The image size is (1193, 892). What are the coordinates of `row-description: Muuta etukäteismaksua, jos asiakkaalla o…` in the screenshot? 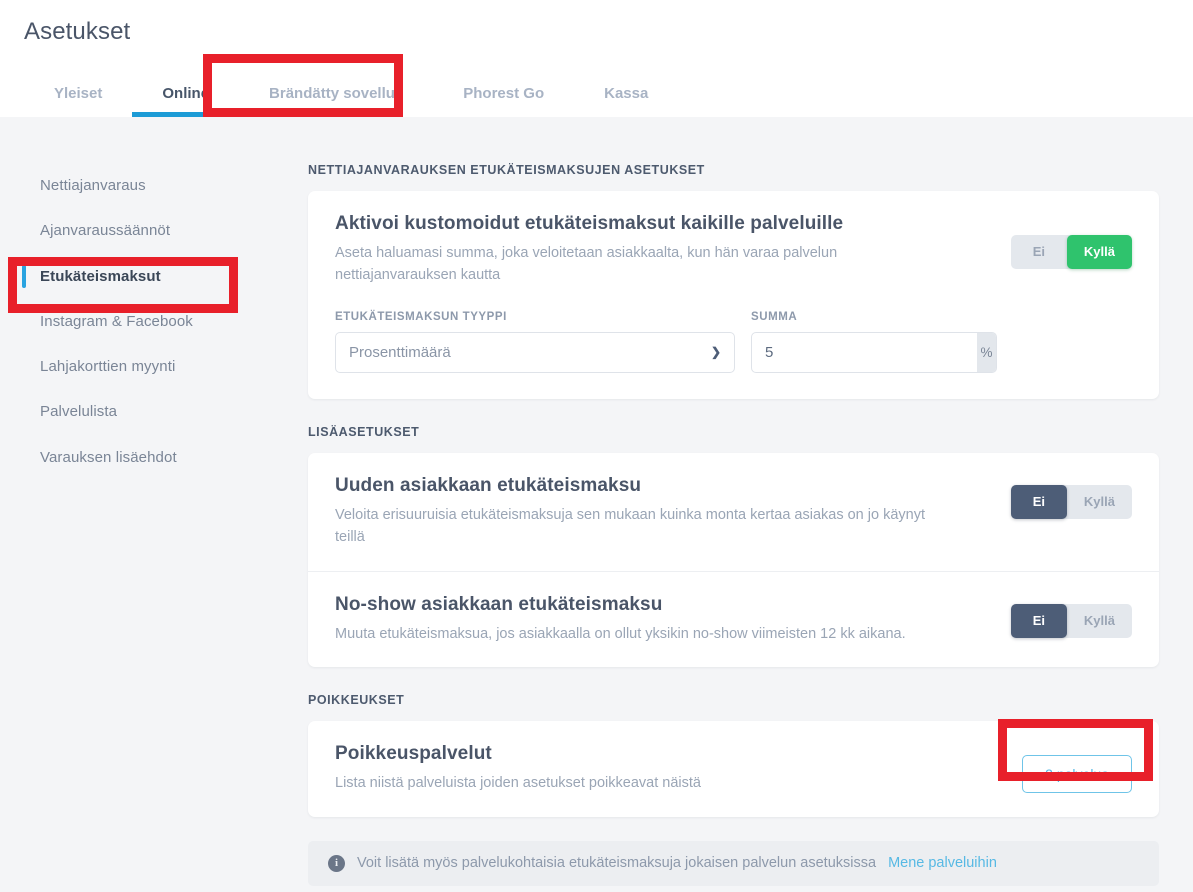 It's located at (620, 633).